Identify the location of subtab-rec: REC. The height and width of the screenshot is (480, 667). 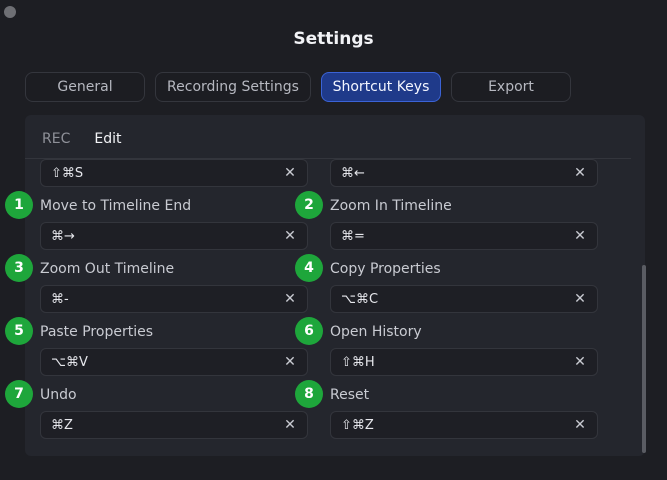
(56, 139).